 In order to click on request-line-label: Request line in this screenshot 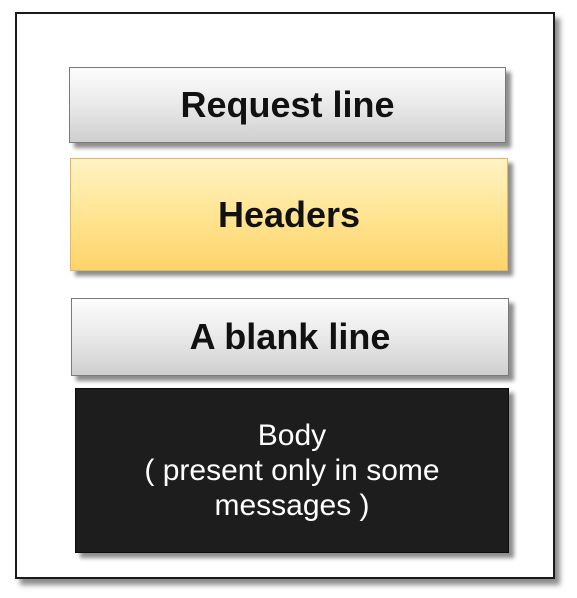, I will do `click(287, 104)`.